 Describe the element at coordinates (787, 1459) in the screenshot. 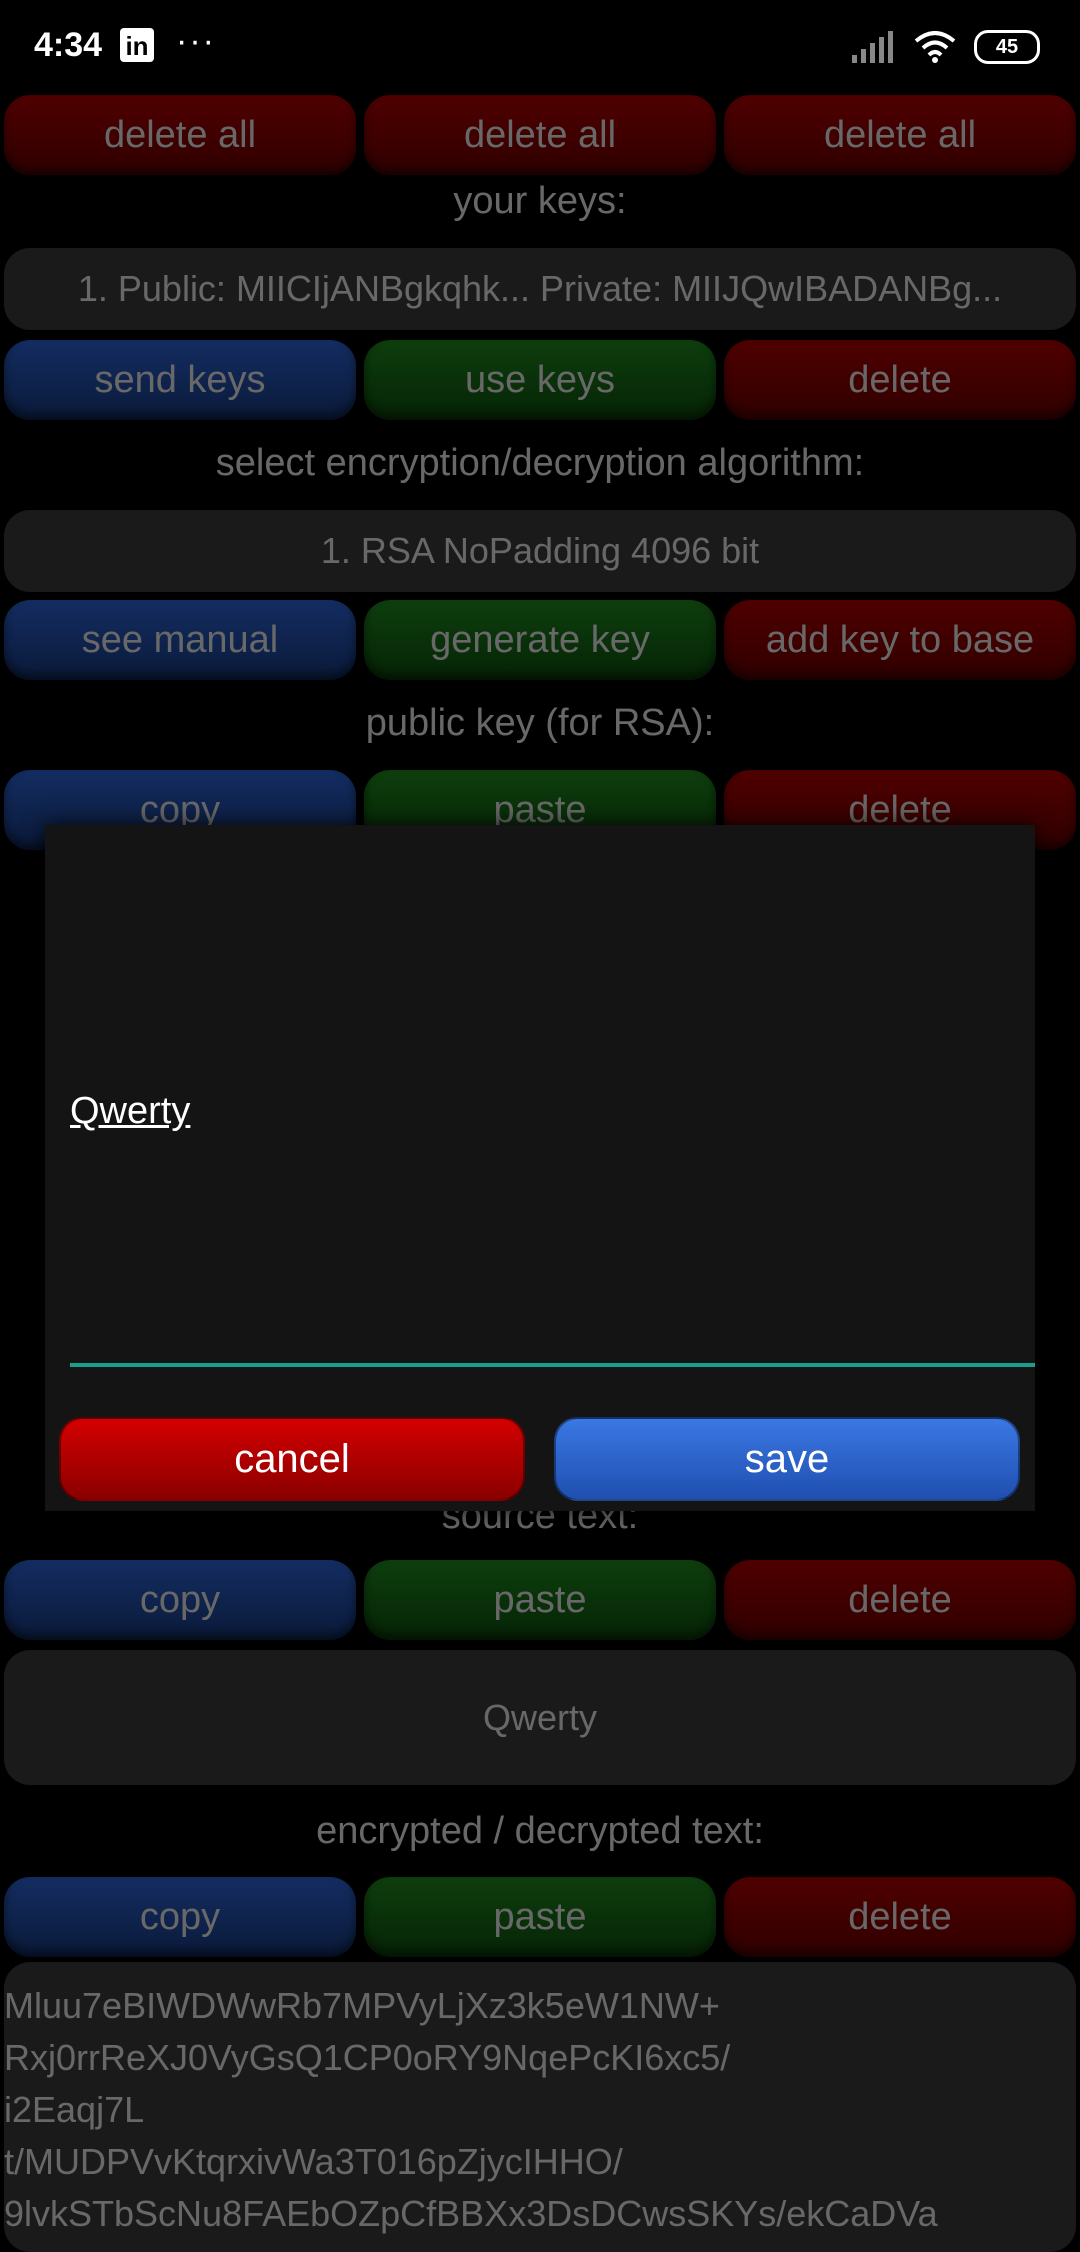

I see `save-button: save` at that location.